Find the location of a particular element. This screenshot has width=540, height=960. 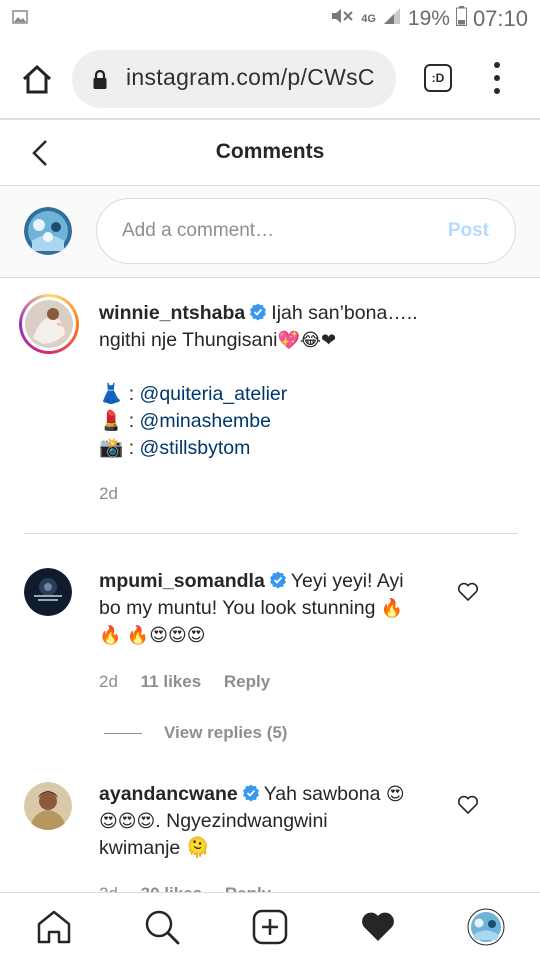

view-replies-button: View replies (5) is located at coordinates (195, 733).